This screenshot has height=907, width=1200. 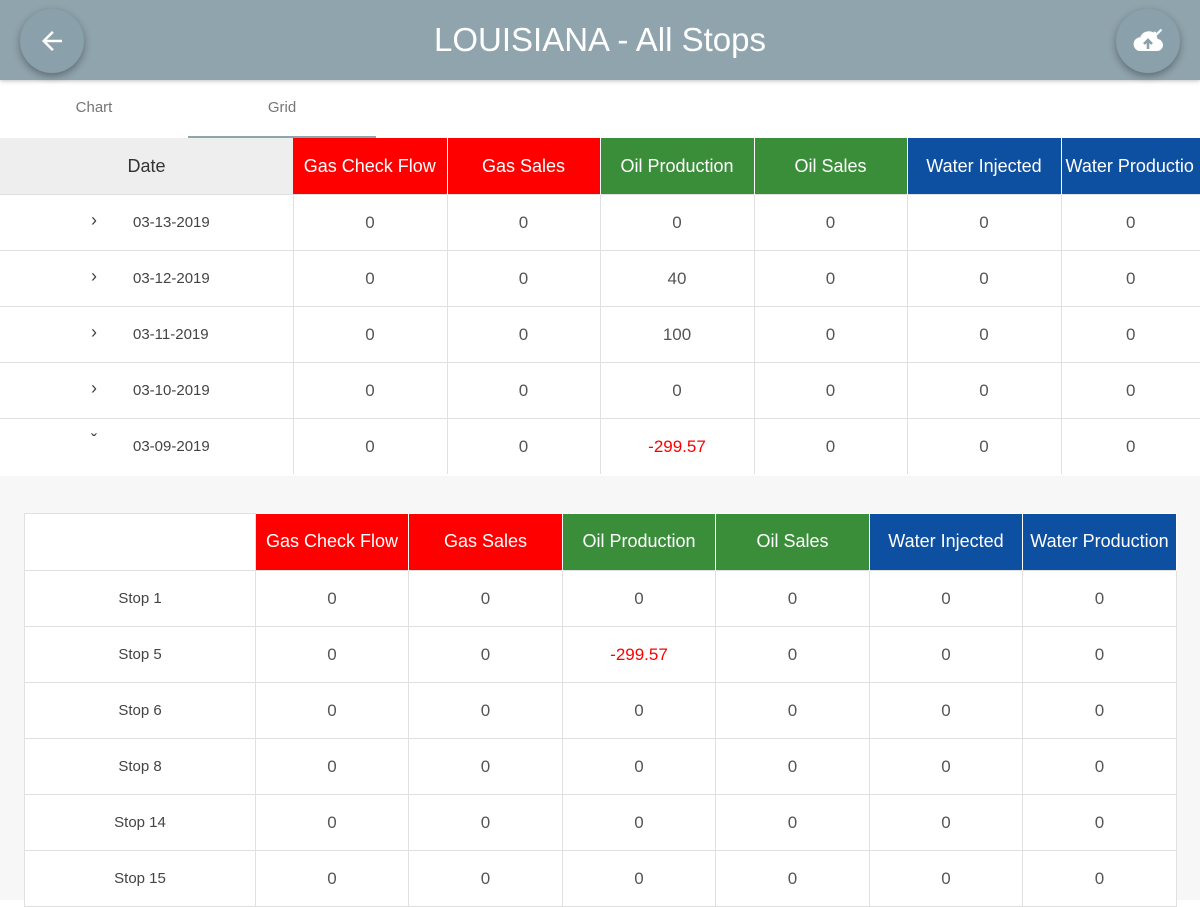 I want to click on stop-name: Stop 5, so click(x=140, y=654).